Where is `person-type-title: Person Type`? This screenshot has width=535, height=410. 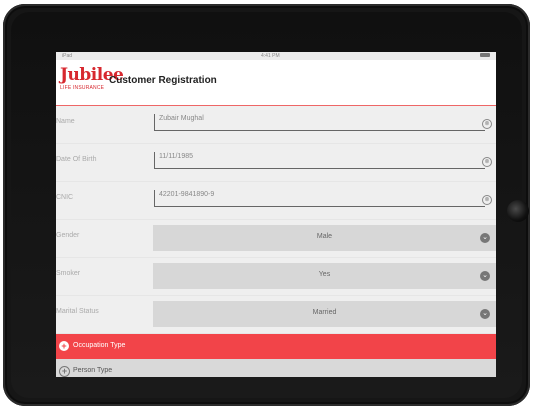 person-type-title: Person Type is located at coordinates (93, 370).